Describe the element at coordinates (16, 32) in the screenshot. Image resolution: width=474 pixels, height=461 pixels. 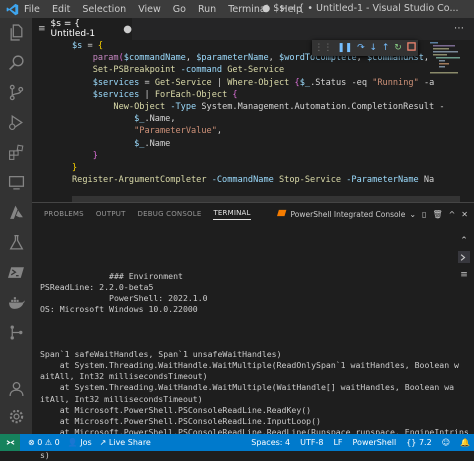
I see `explorer-icon` at that location.